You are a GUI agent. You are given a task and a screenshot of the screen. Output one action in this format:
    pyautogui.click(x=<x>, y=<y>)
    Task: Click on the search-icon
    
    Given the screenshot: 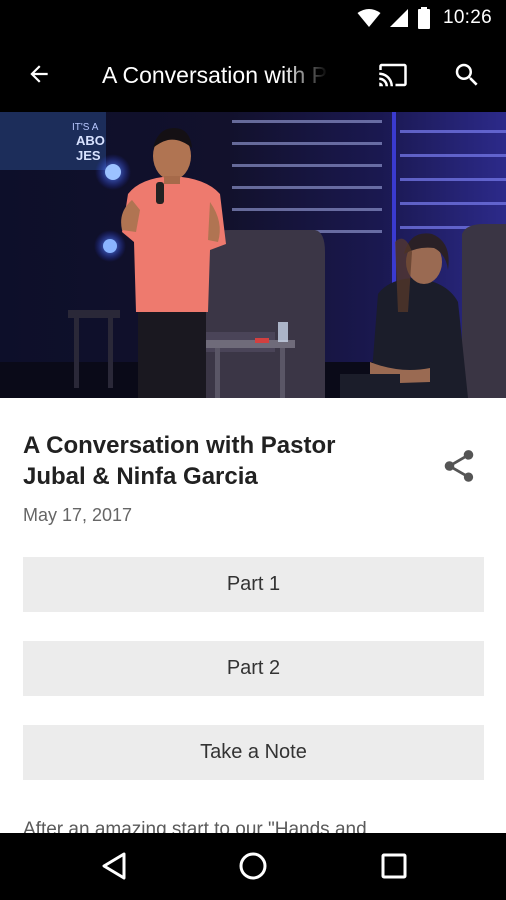 What is the action you would take?
    pyautogui.click(x=466, y=74)
    